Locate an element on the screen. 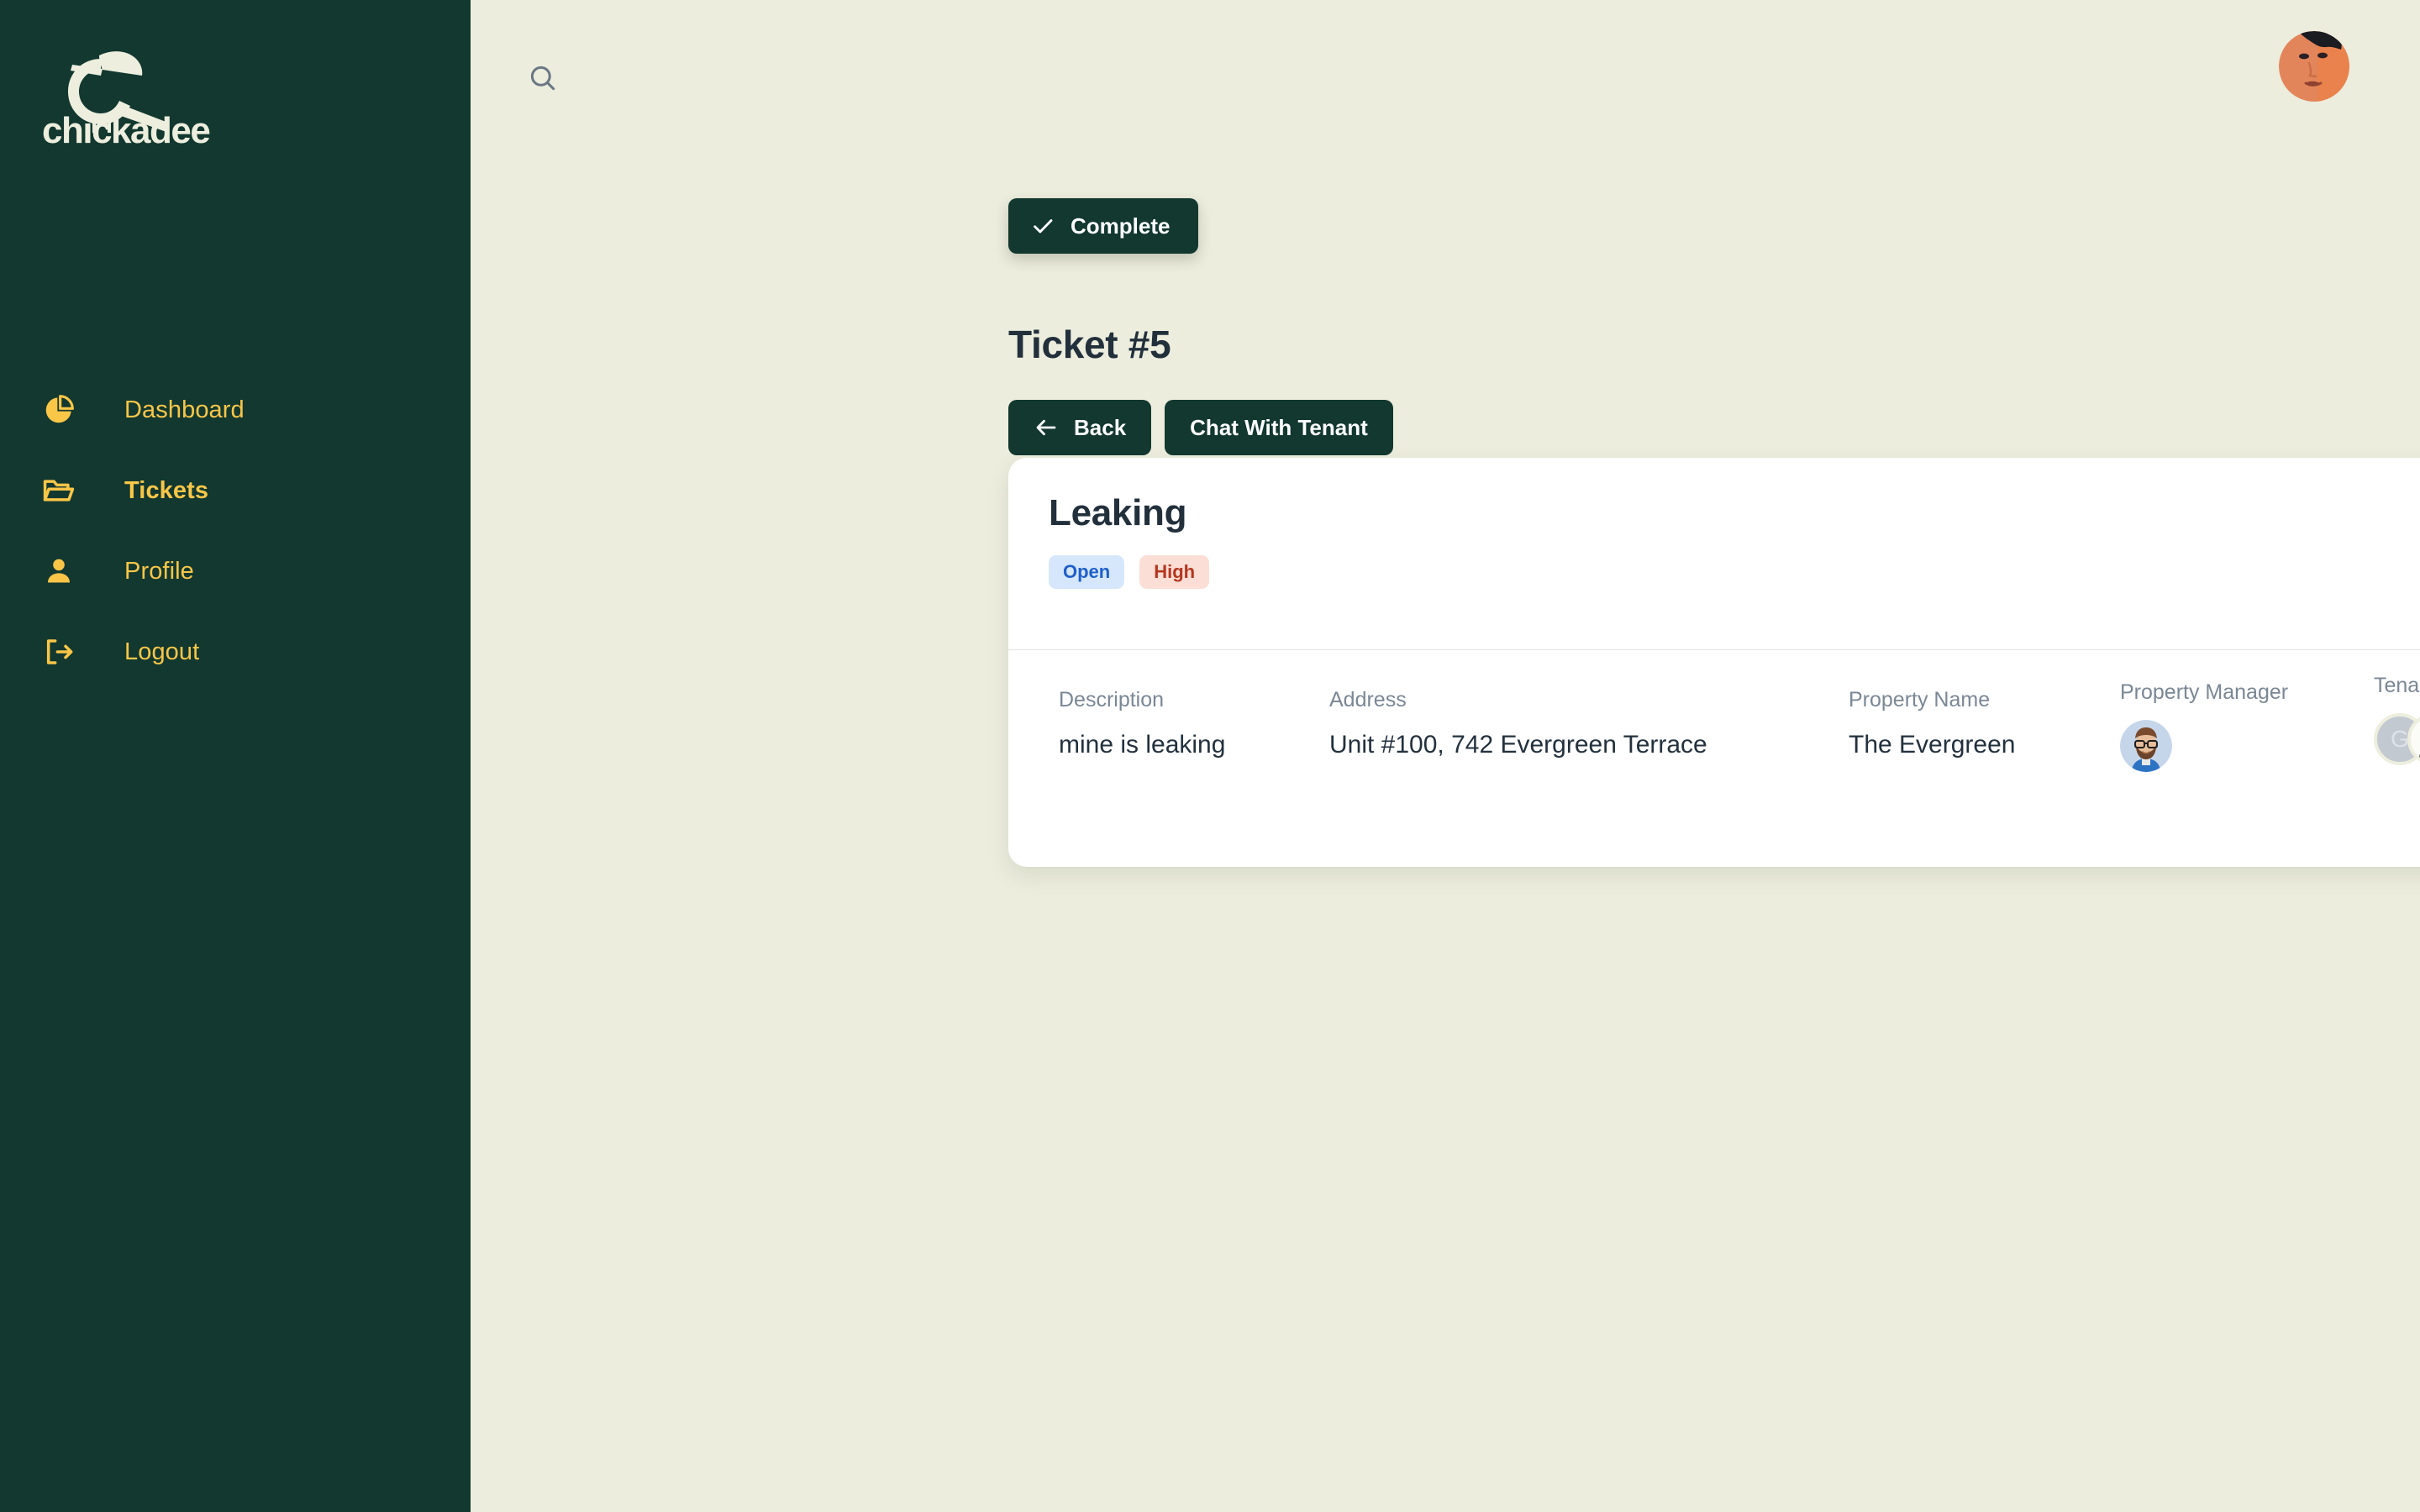  topbar is located at coordinates (1445, 77).